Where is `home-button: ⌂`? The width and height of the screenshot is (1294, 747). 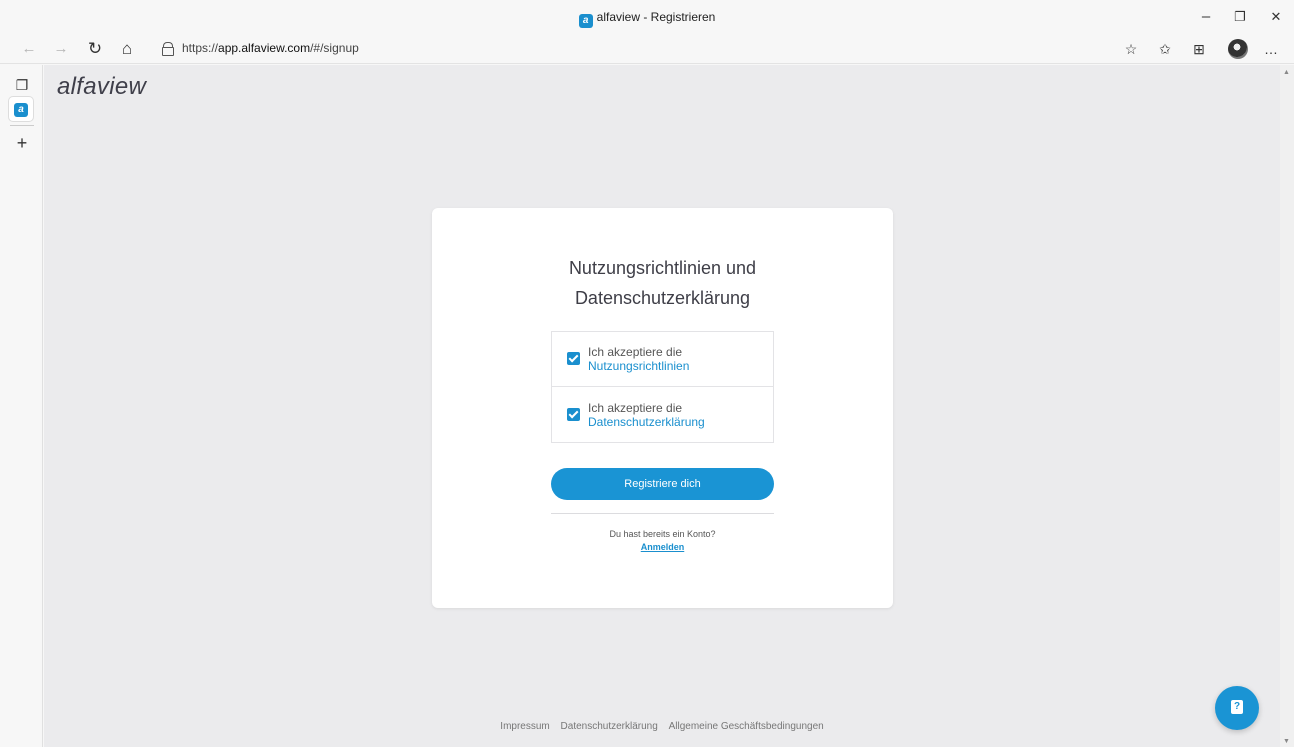 home-button: ⌂ is located at coordinates (127, 49).